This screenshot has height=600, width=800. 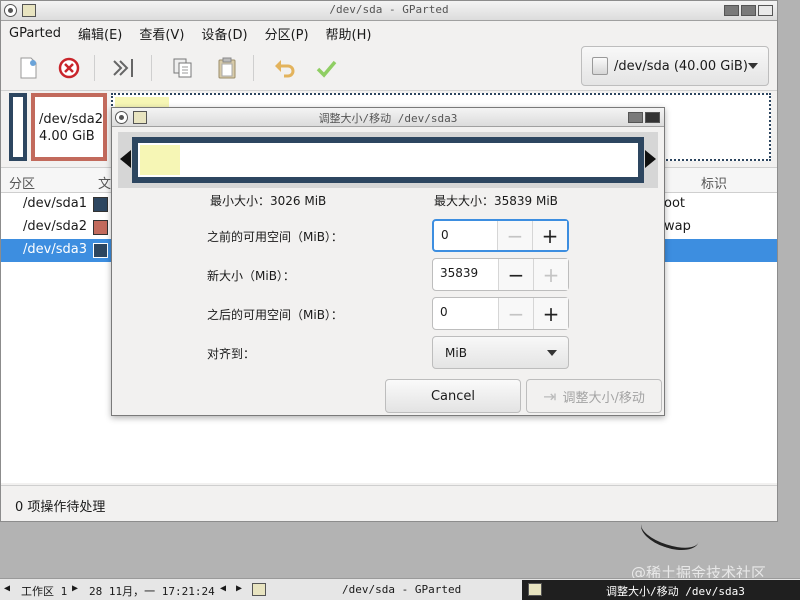 I want to click on task-prev-icon: ◀, so click(x=223, y=588).